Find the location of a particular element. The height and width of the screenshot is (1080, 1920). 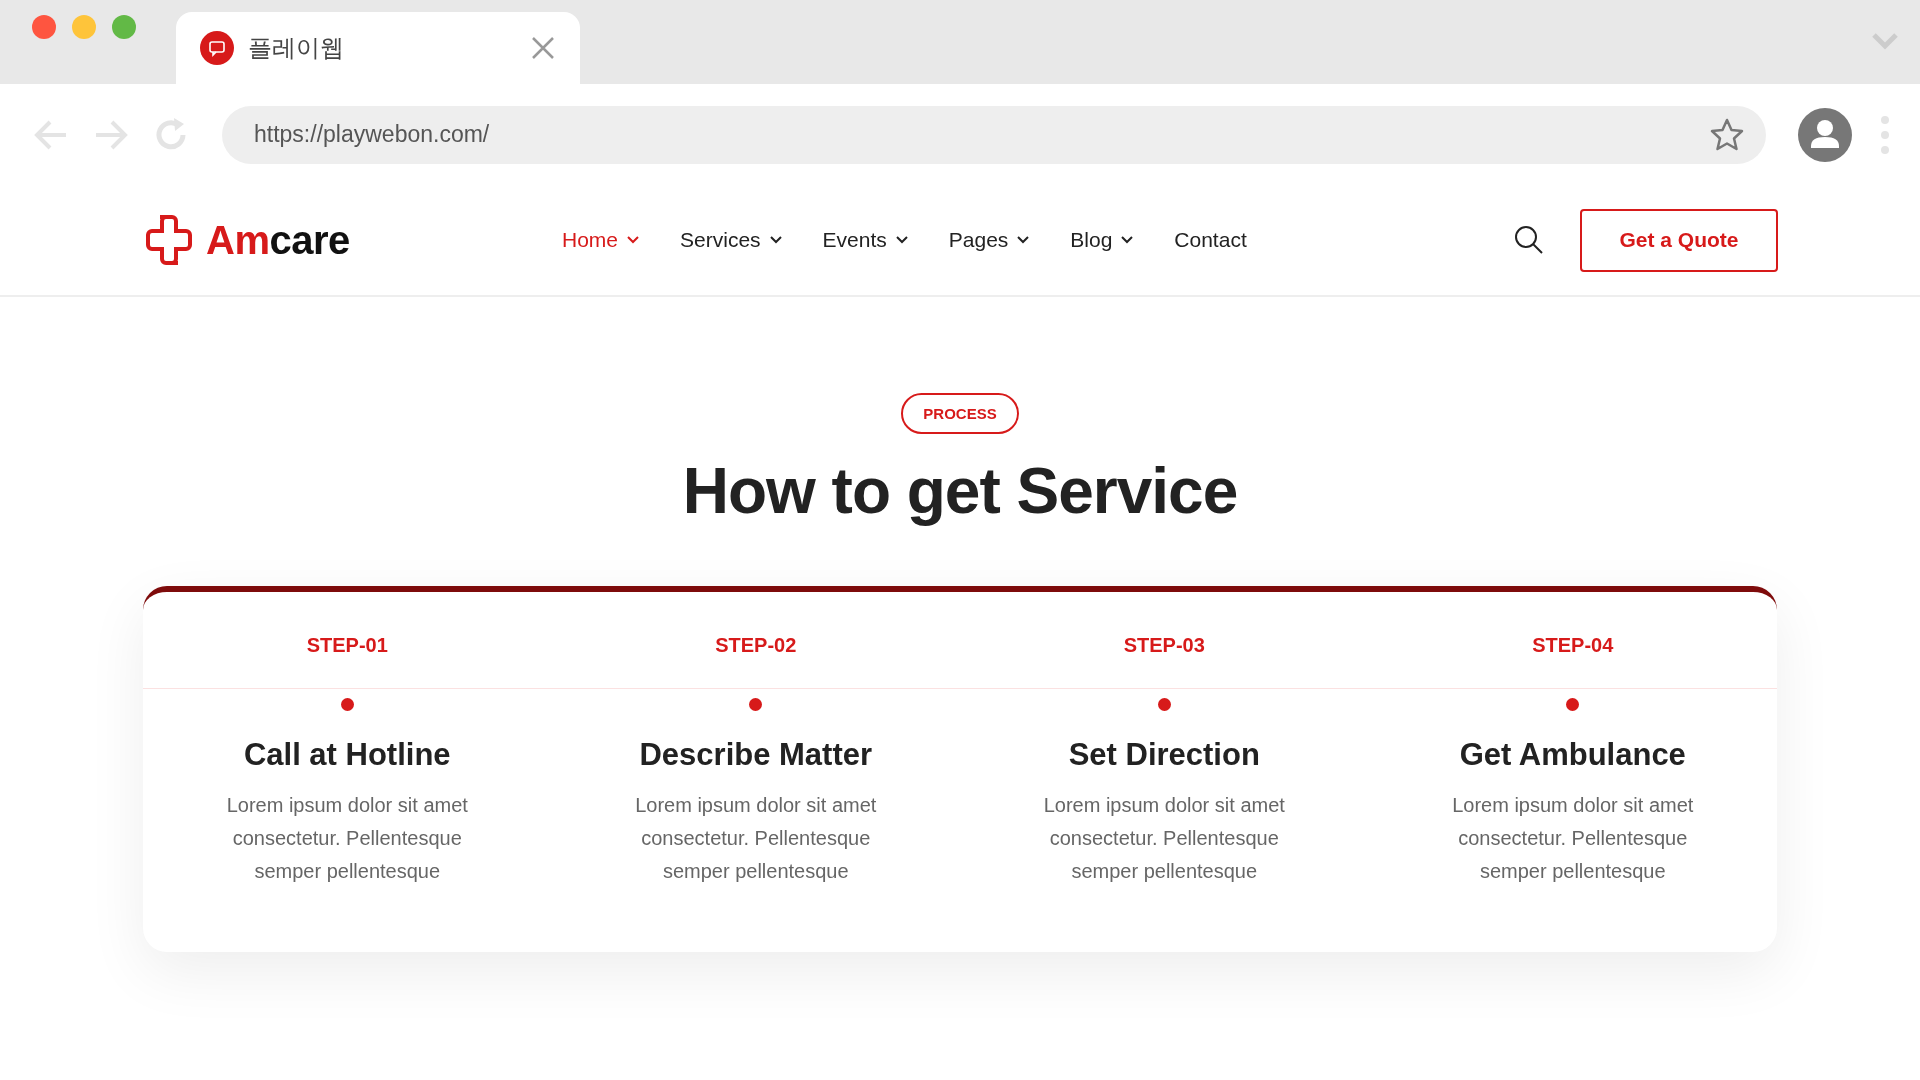

step-label: STEP-03 is located at coordinates (1164, 646).